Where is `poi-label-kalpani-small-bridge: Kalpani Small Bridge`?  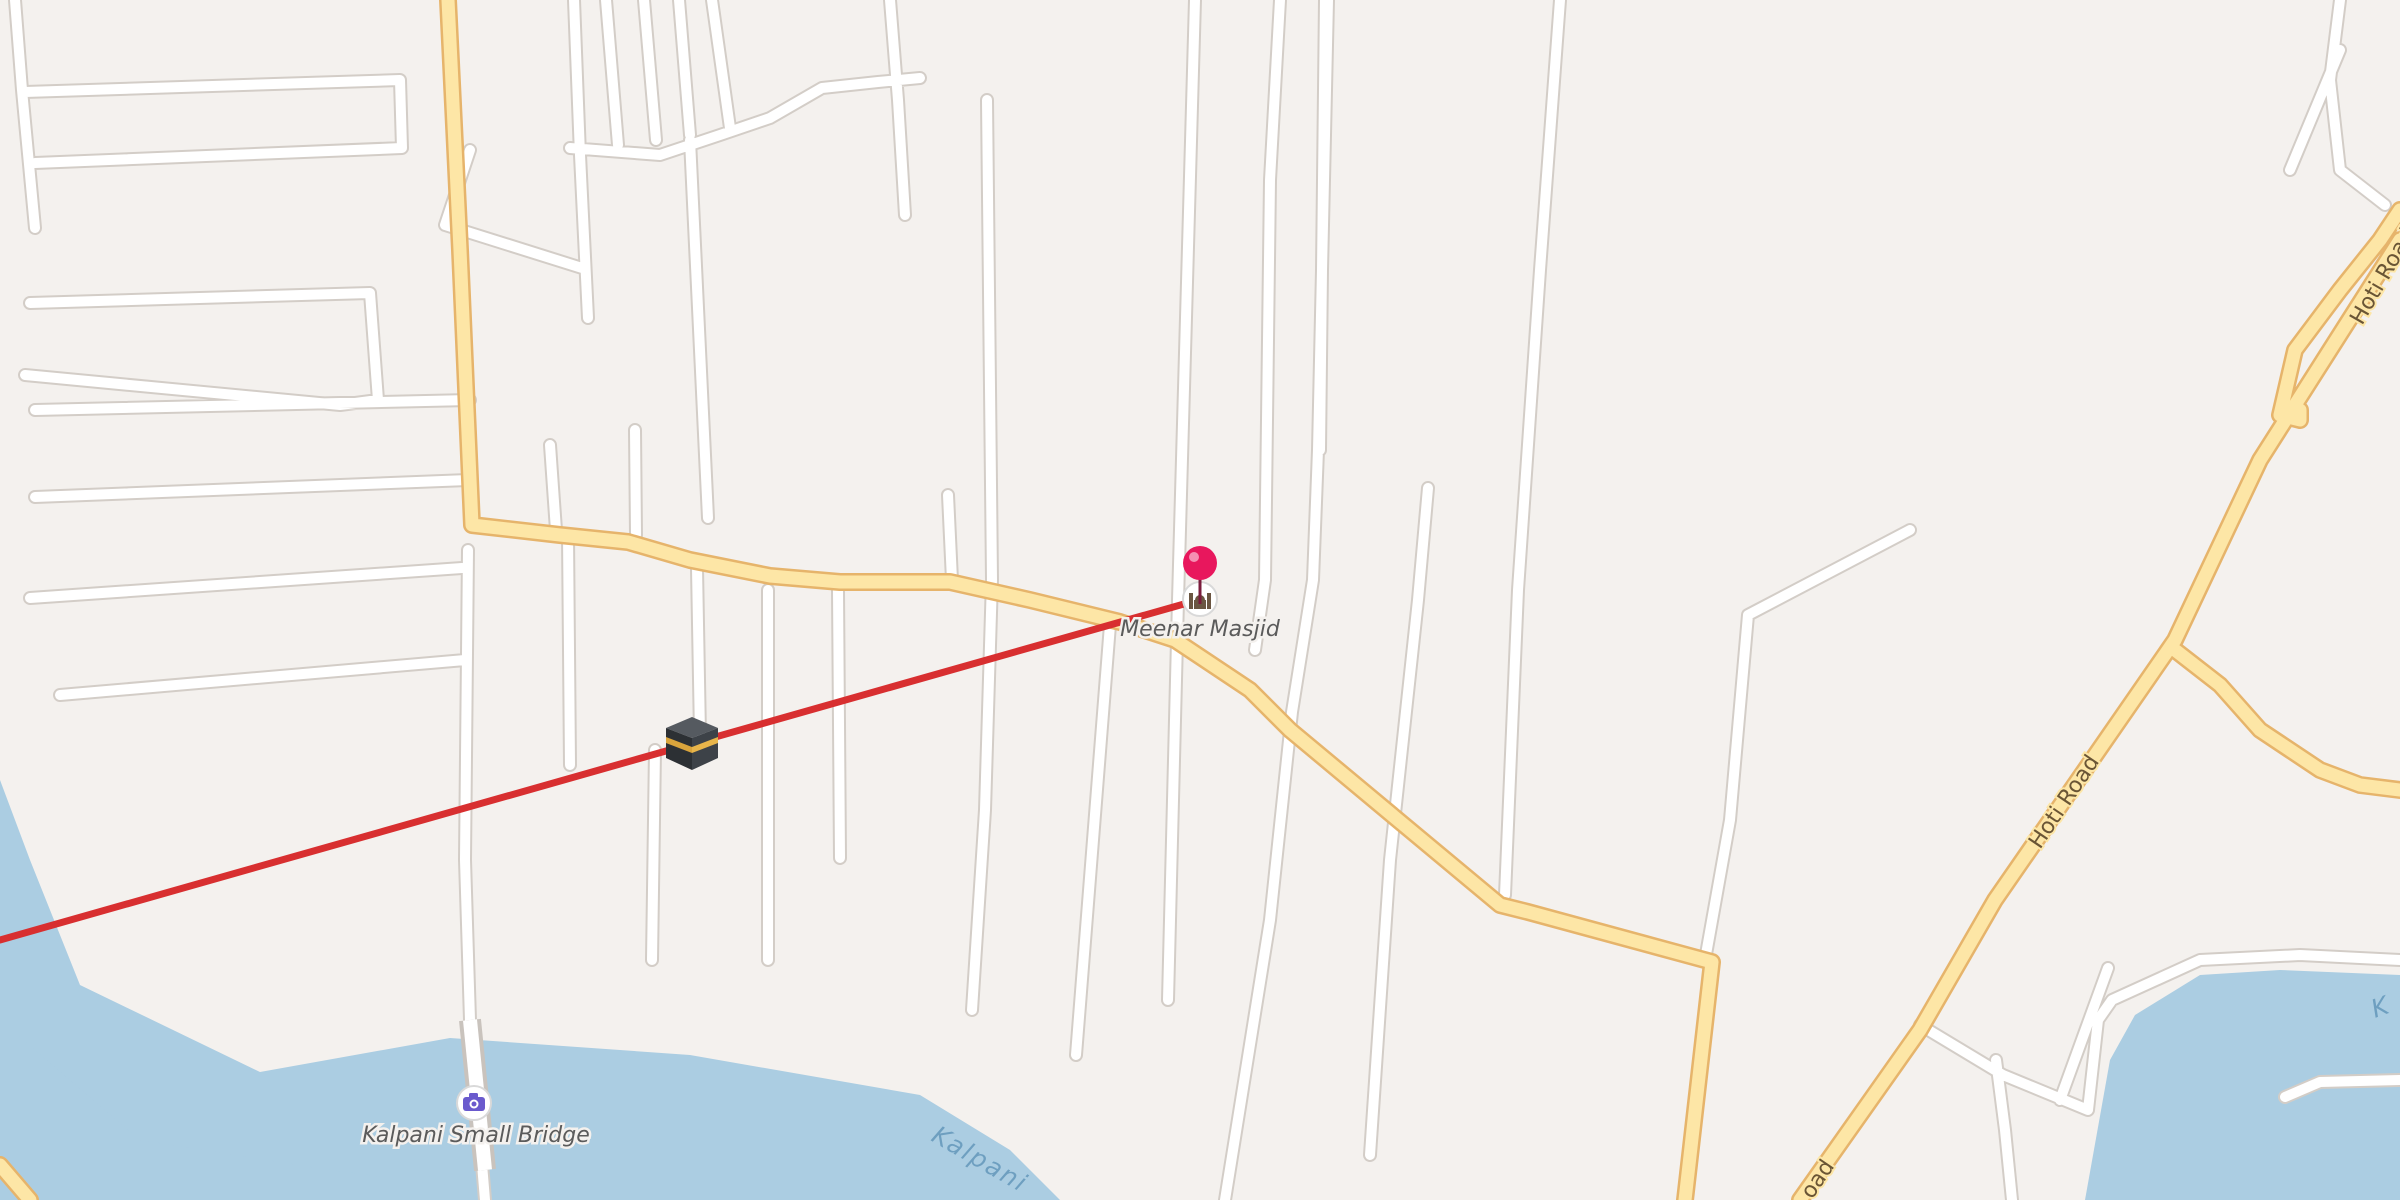
poi-label-kalpani-small-bridge: Kalpani Small Bridge is located at coordinates (476, 1135).